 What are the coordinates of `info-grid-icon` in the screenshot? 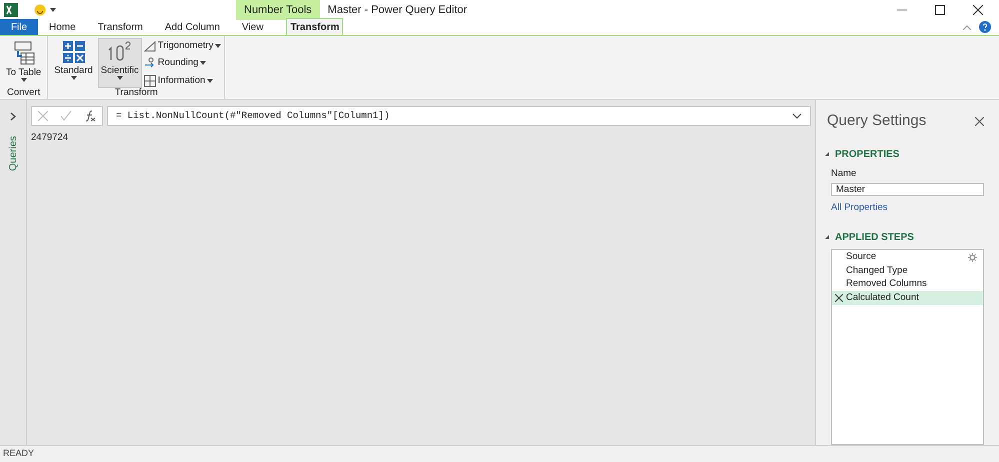 It's located at (150, 80).